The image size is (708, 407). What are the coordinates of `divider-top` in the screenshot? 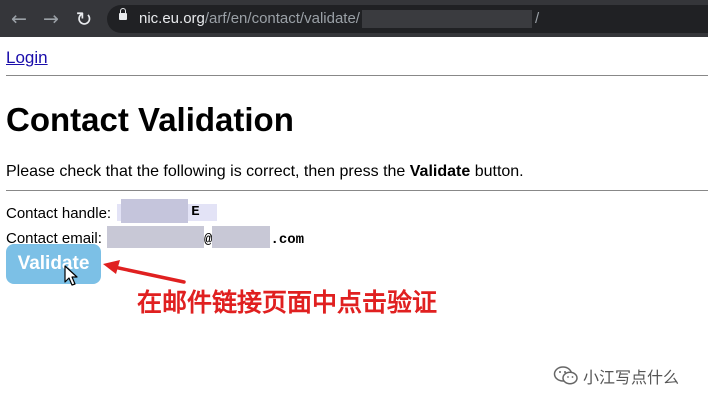 It's located at (357, 75).